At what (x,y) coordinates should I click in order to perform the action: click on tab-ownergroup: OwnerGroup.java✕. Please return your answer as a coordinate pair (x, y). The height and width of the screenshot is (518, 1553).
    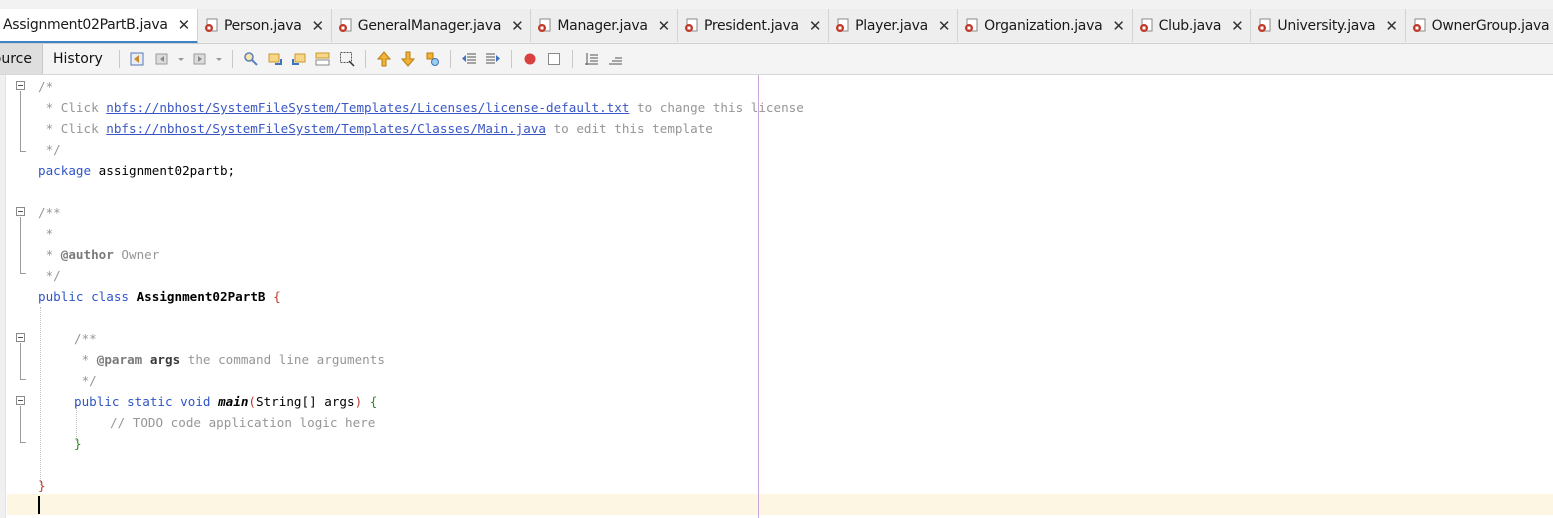
    Looking at the image, I should click on (1479, 25).